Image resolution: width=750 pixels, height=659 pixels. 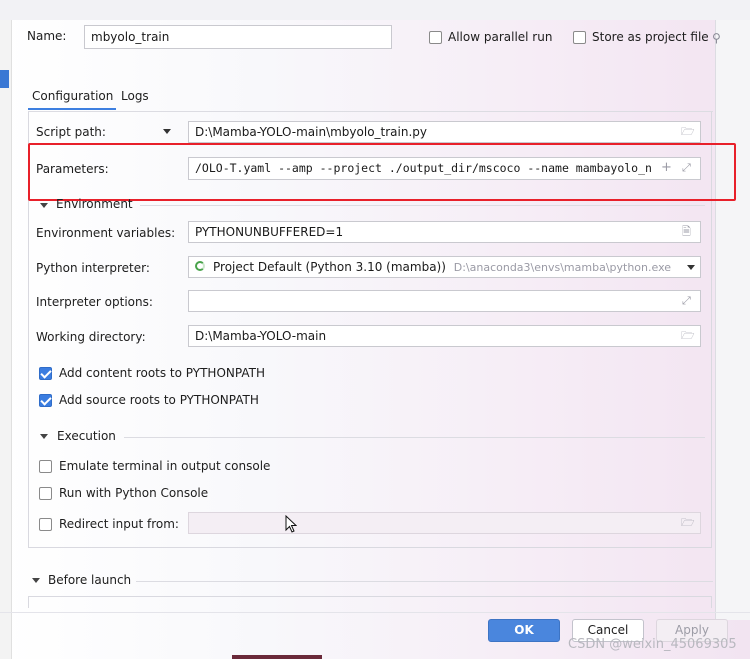 What do you see at coordinates (86, 436) in the screenshot?
I see `execution-section-header: Execution` at bounding box center [86, 436].